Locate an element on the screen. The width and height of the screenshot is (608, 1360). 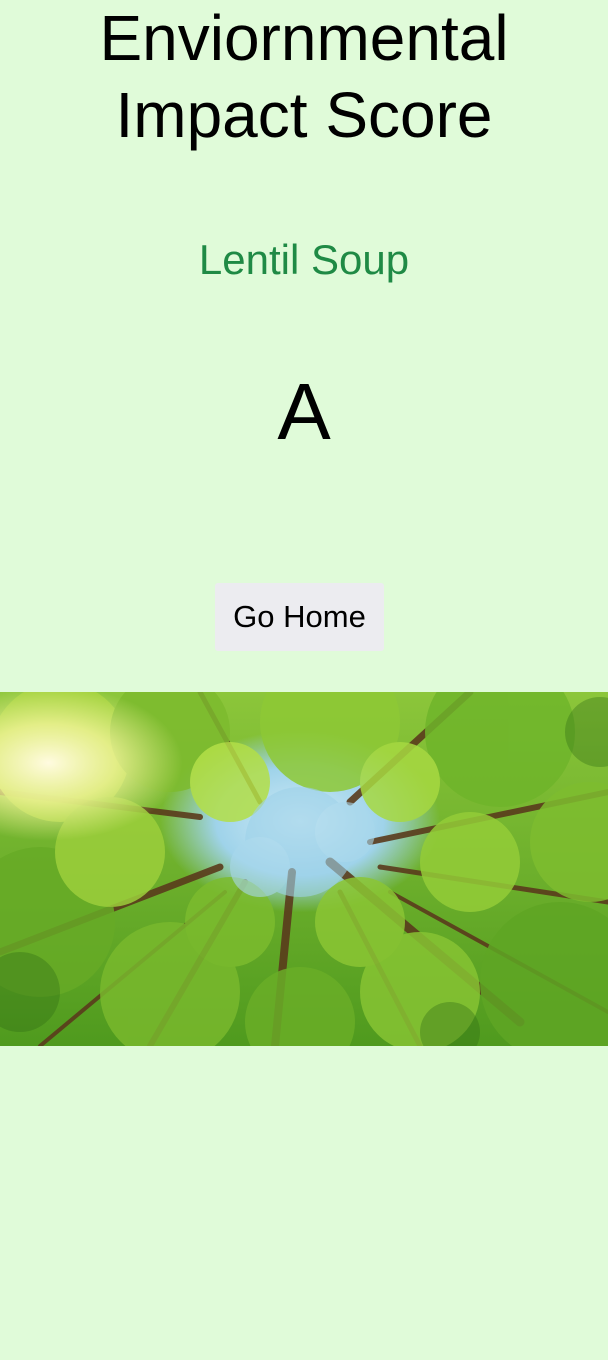
impact-grade: A is located at coordinates (304, 411).